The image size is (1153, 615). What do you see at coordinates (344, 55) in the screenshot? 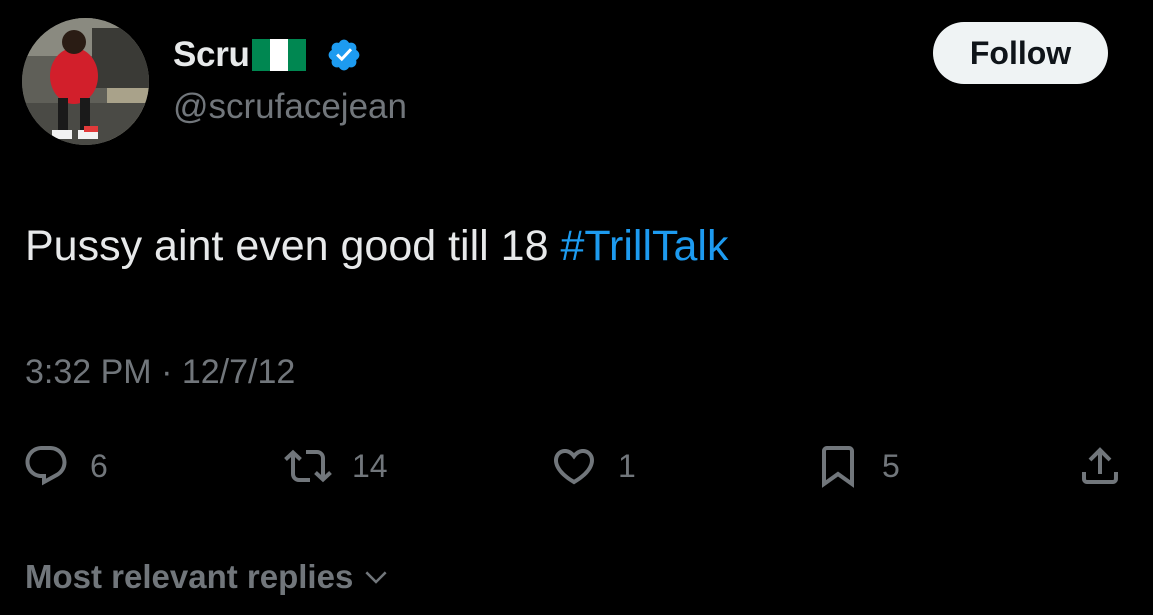
I see `verified-badge-icon` at bounding box center [344, 55].